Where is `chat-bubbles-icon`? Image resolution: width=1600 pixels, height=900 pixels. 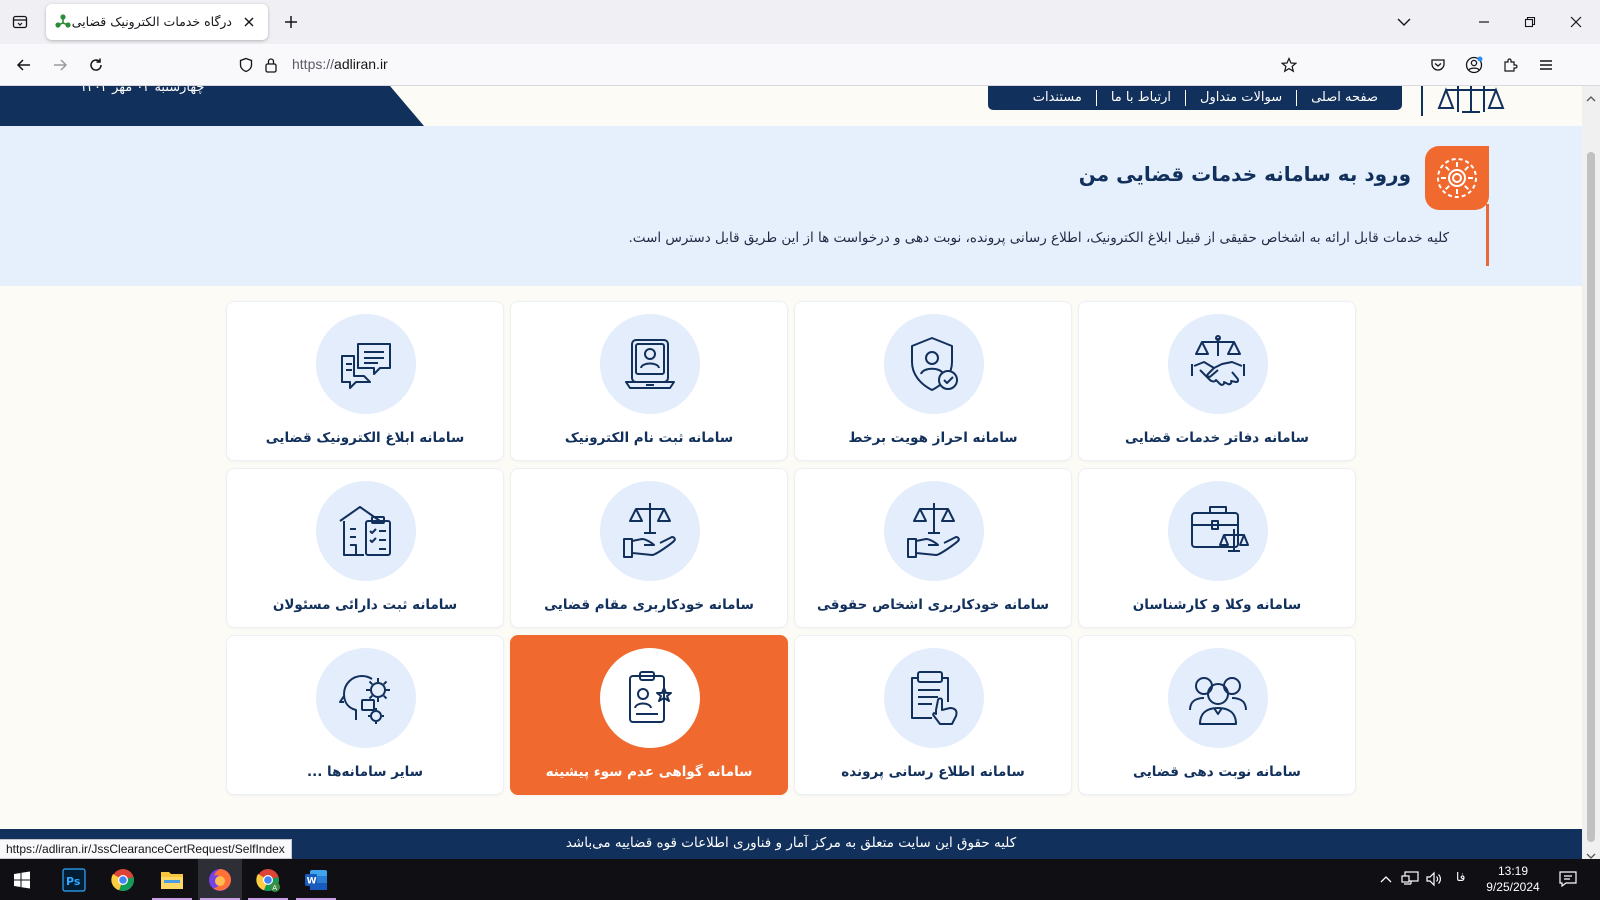
chat-bubbles-icon is located at coordinates (366, 364).